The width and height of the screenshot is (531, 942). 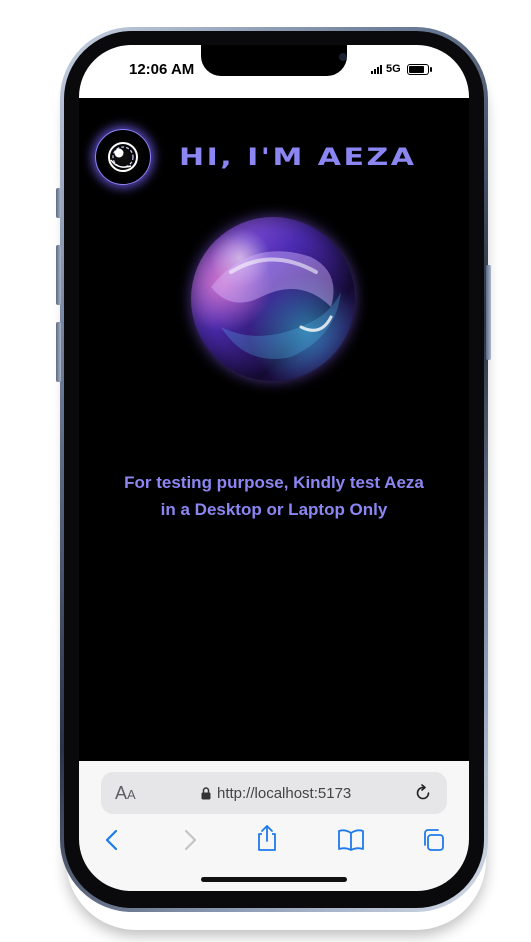 What do you see at coordinates (190, 842) in the screenshot?
I see `chevron-right-icon` at bounding box center [190, 842].